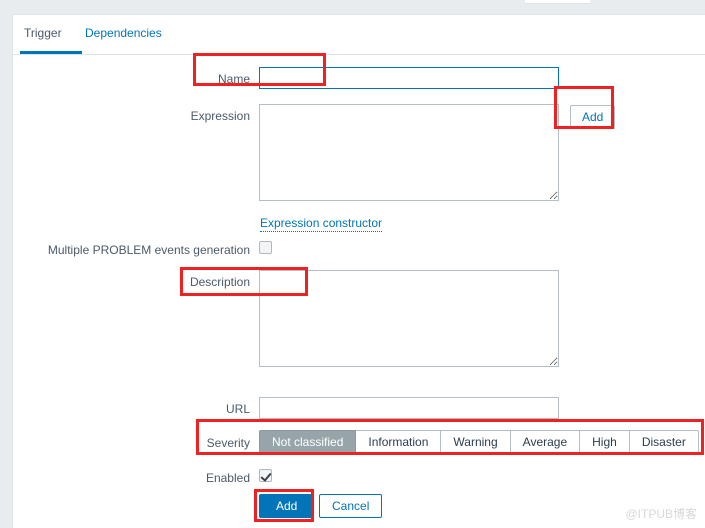 Image resolution: width=705 pixels, height=528 pixels. What do you see at coordinates (308, 442) in the screenshot?
I see `severity-option-not-classified: Not classified` at bounding box center [308, 442].